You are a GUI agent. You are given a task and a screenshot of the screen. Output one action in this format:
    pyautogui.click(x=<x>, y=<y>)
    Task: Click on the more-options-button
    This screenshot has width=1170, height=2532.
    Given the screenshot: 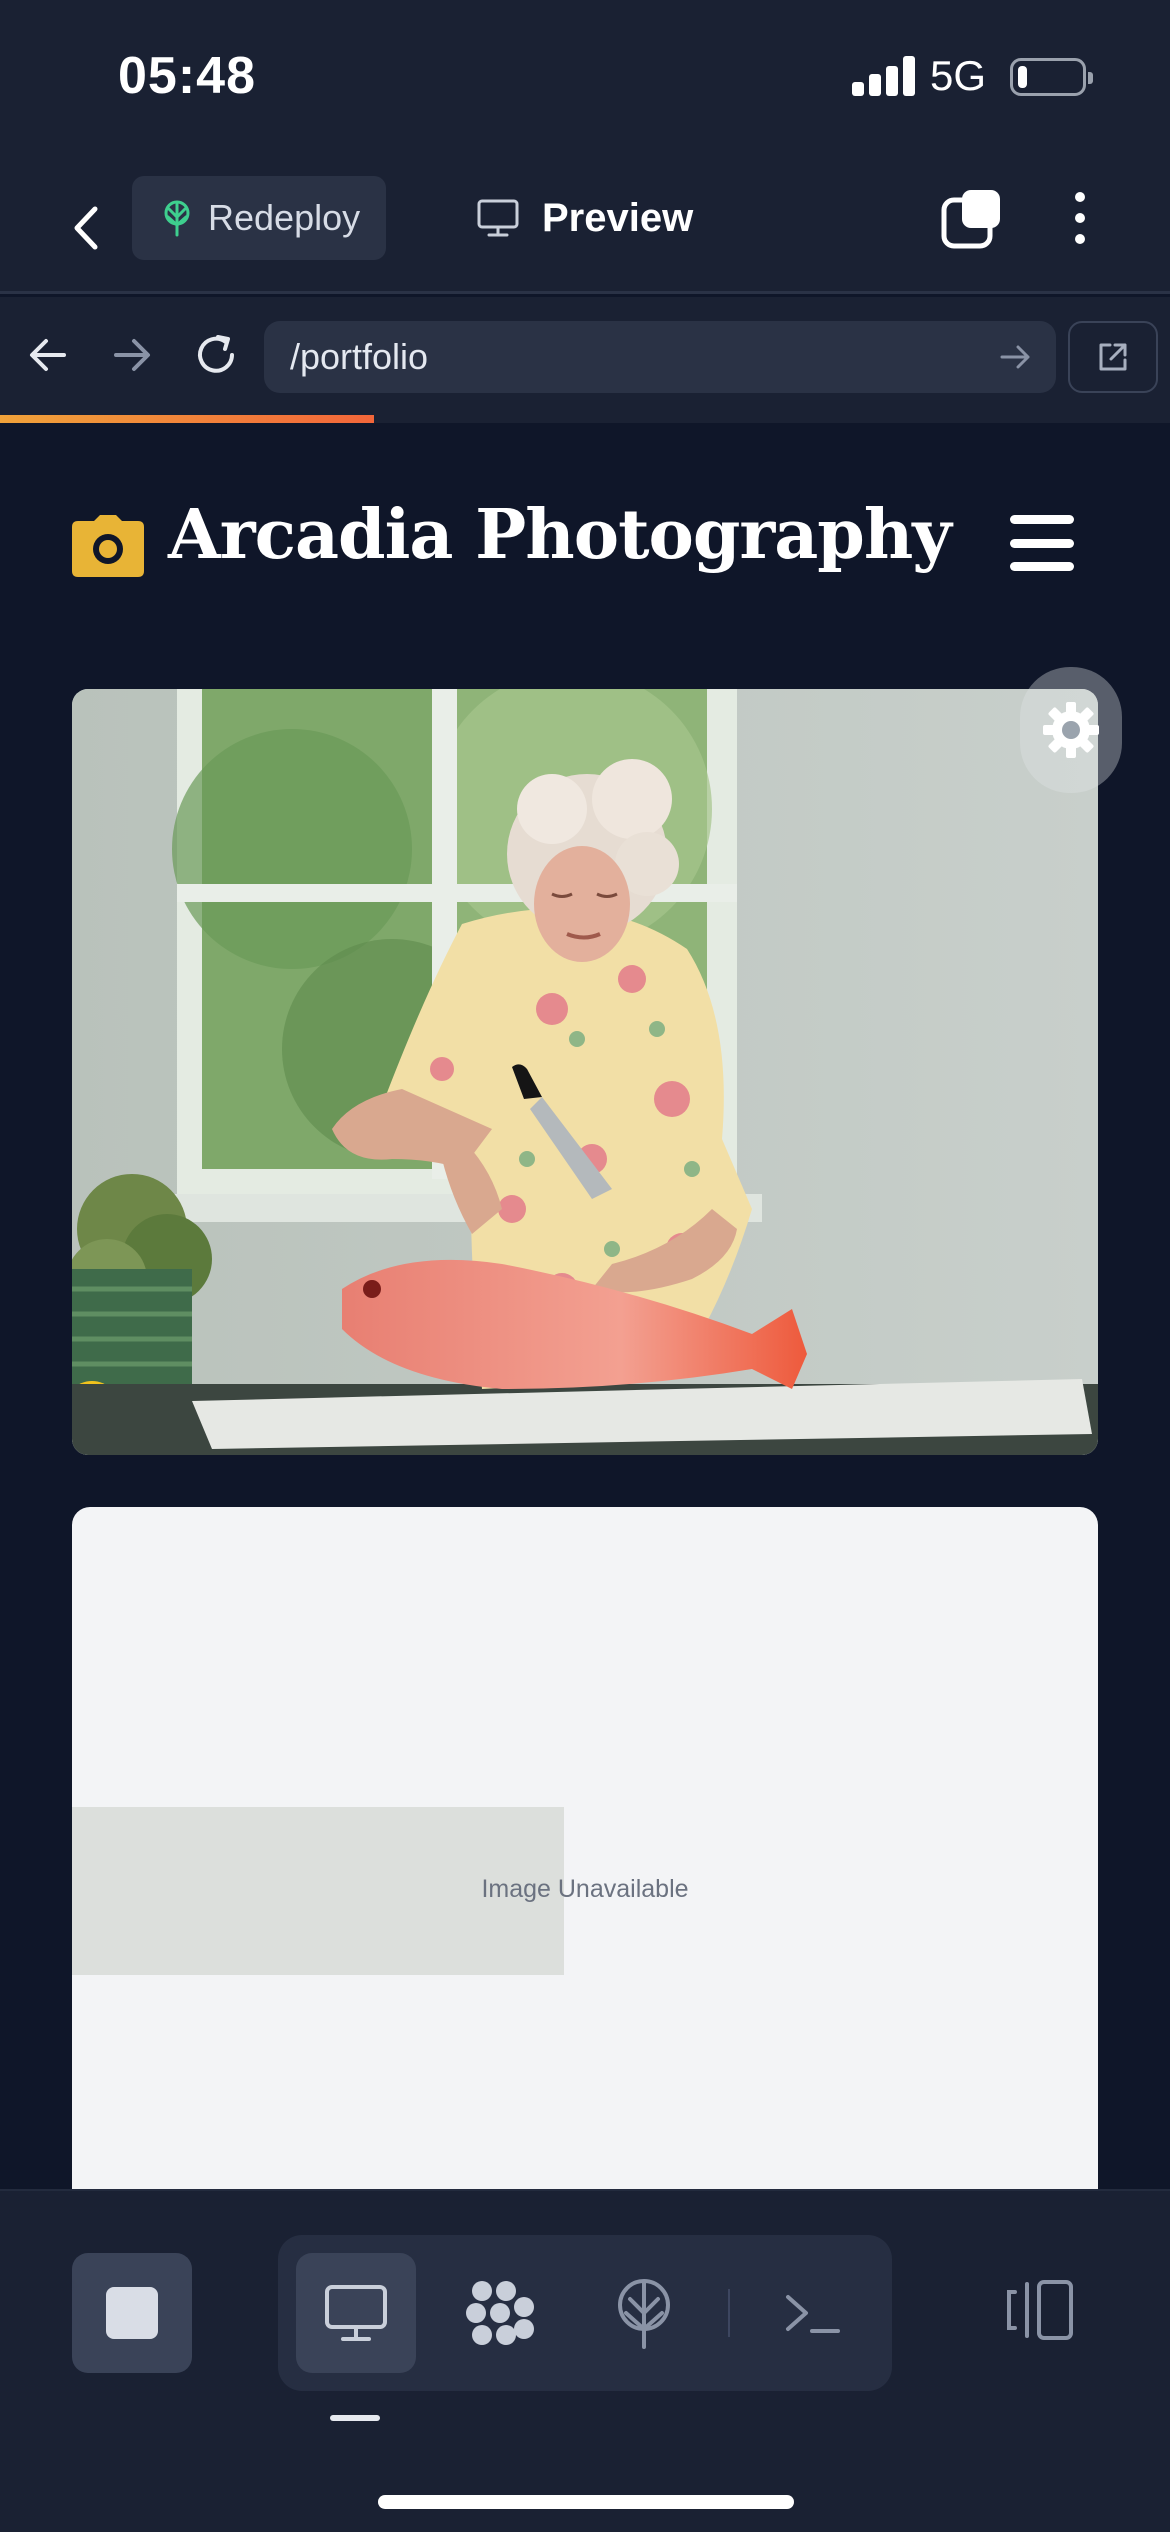 What is the action you would take?
    pyautogui.click(x=1080, y=218)
    